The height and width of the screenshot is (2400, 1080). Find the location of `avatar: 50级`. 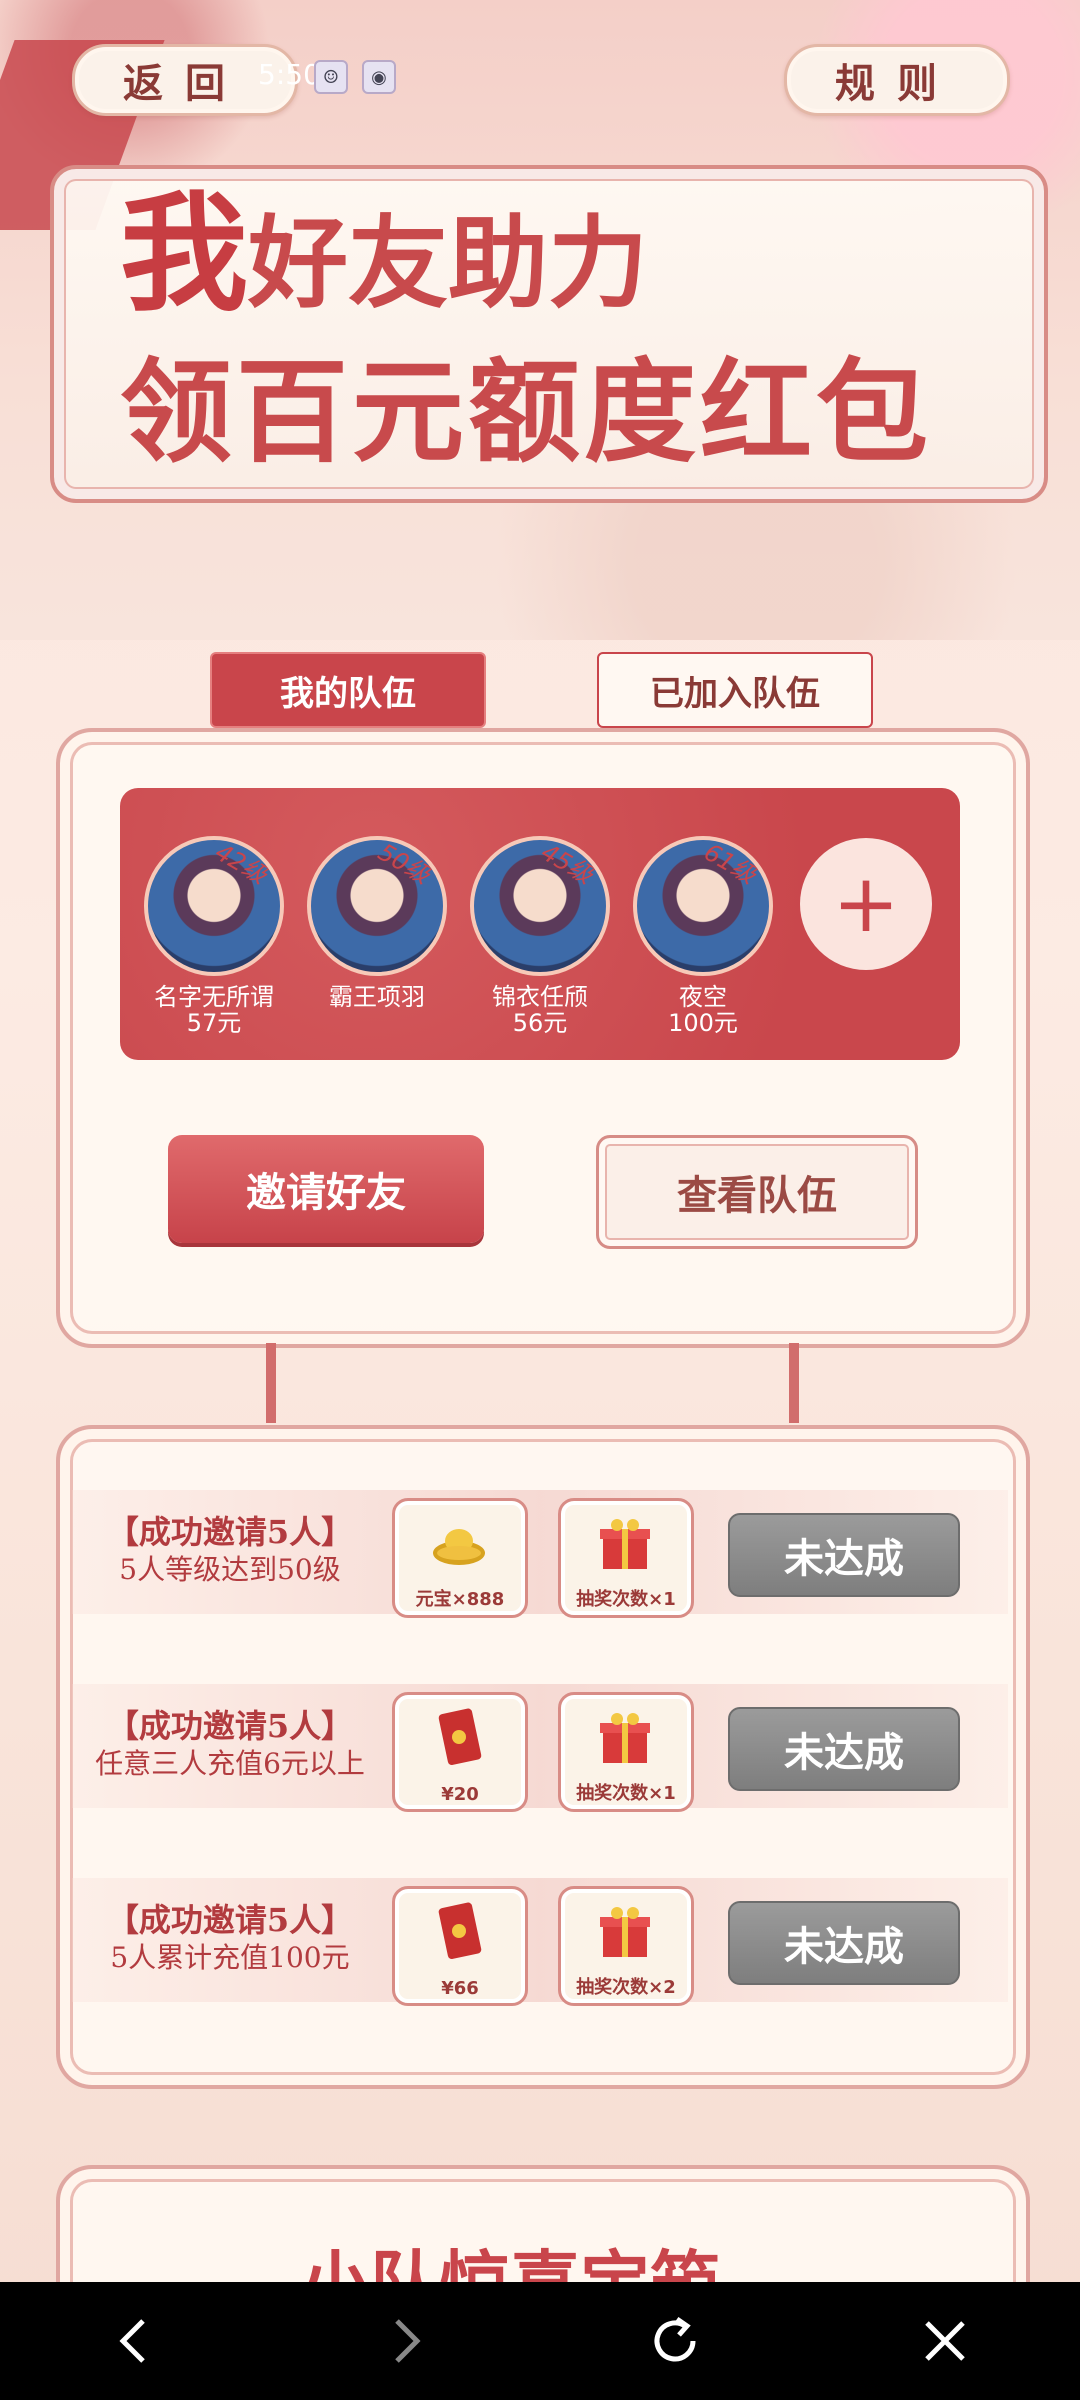

avatar: 50级 is located at coordinates (377, 906).